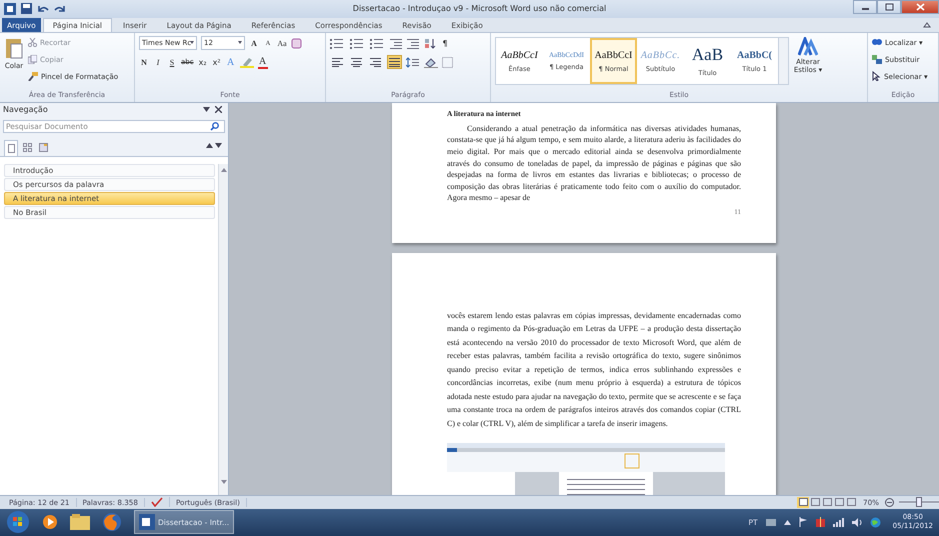  Describe the element at coordinates (877, 42) in the screenshot. I see `binoculars-icon` at that location.